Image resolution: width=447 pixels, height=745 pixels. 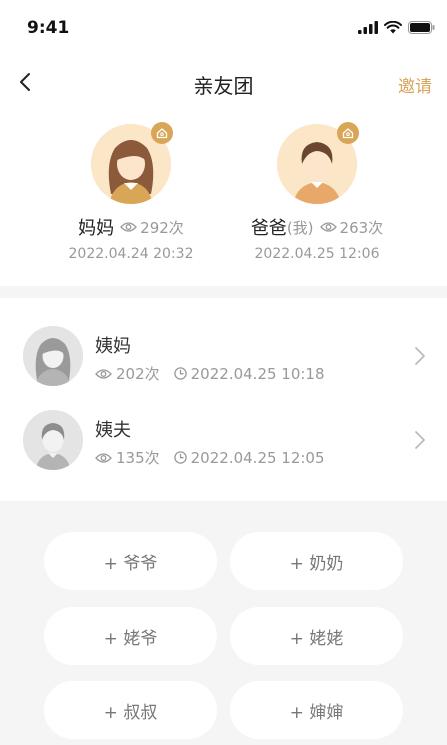 What do you see at coordinates (138, 374) in the screenshot?
I see `view-count-text: 202次` at bounding box center [138, 374].